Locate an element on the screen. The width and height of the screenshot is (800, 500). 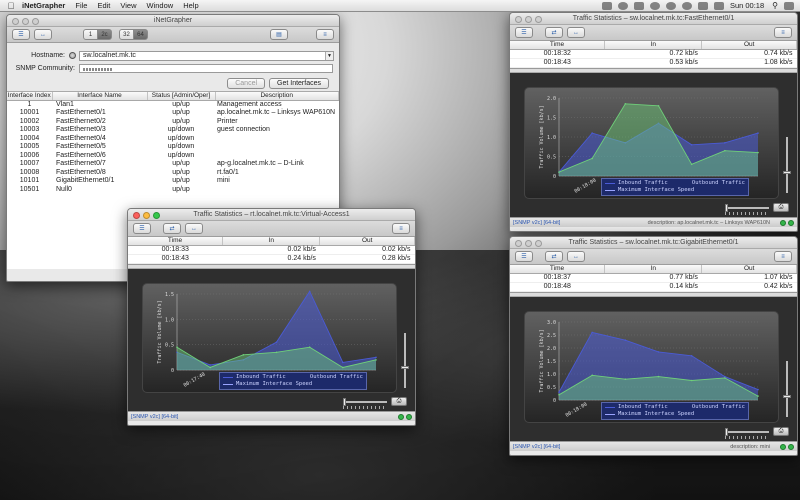
col-interface-index: Interface Index is located at coordinates (30, 96).